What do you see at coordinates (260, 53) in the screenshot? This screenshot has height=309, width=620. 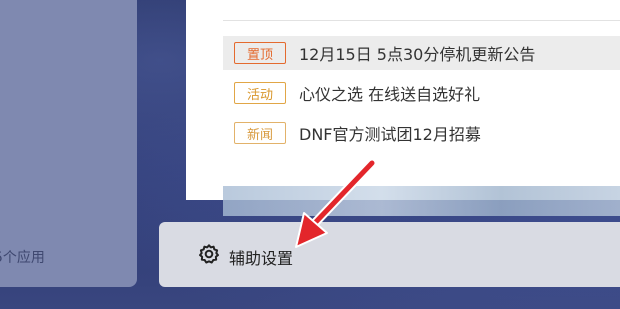 I see `tag-pinned: 置顶` at bounding box center [260, 53].